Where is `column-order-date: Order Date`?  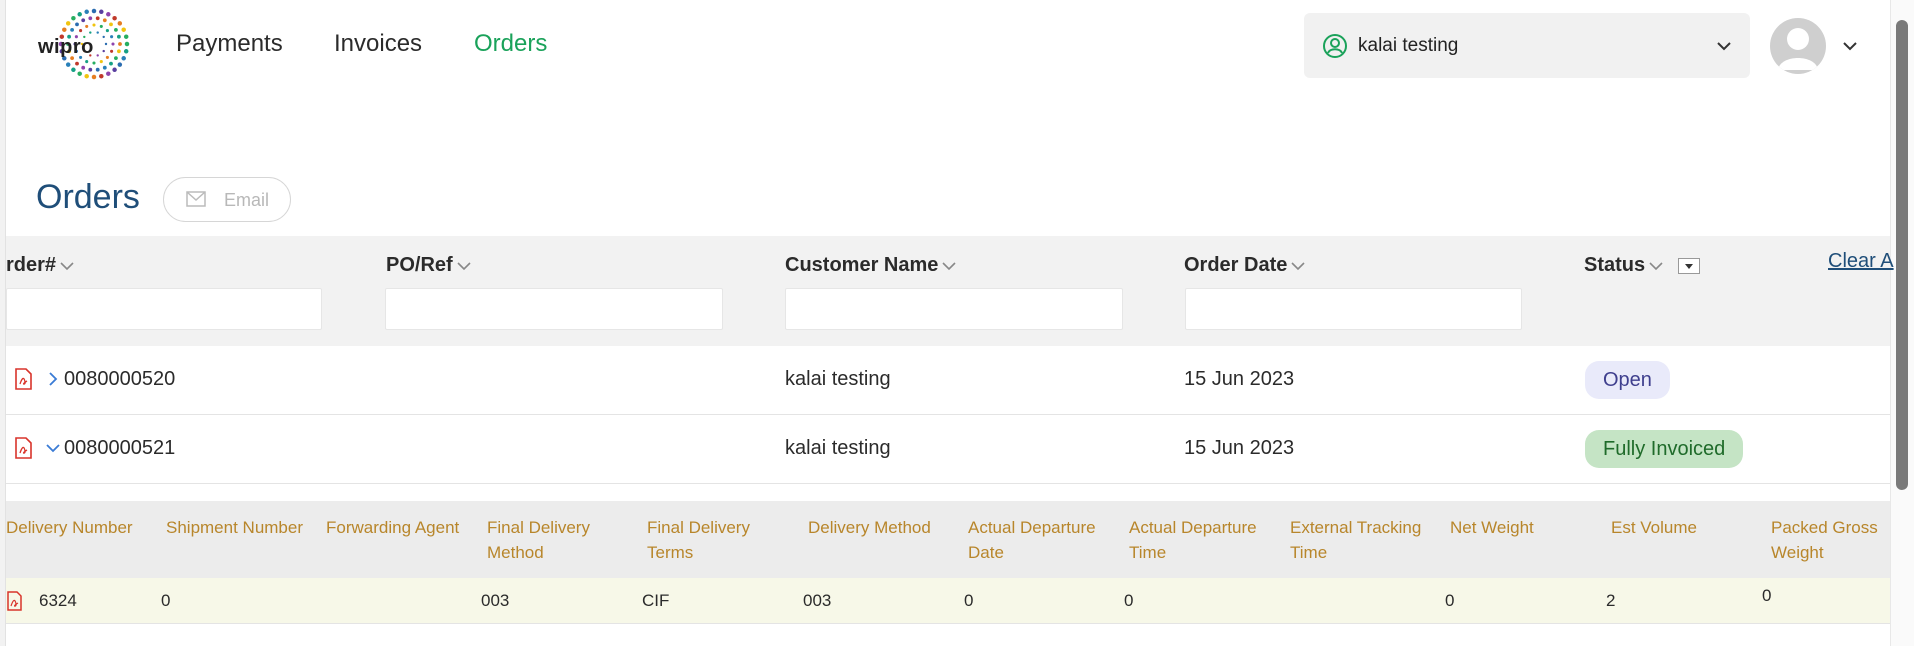 column-order-date: Order Date is located at coordinates (1244, 265).